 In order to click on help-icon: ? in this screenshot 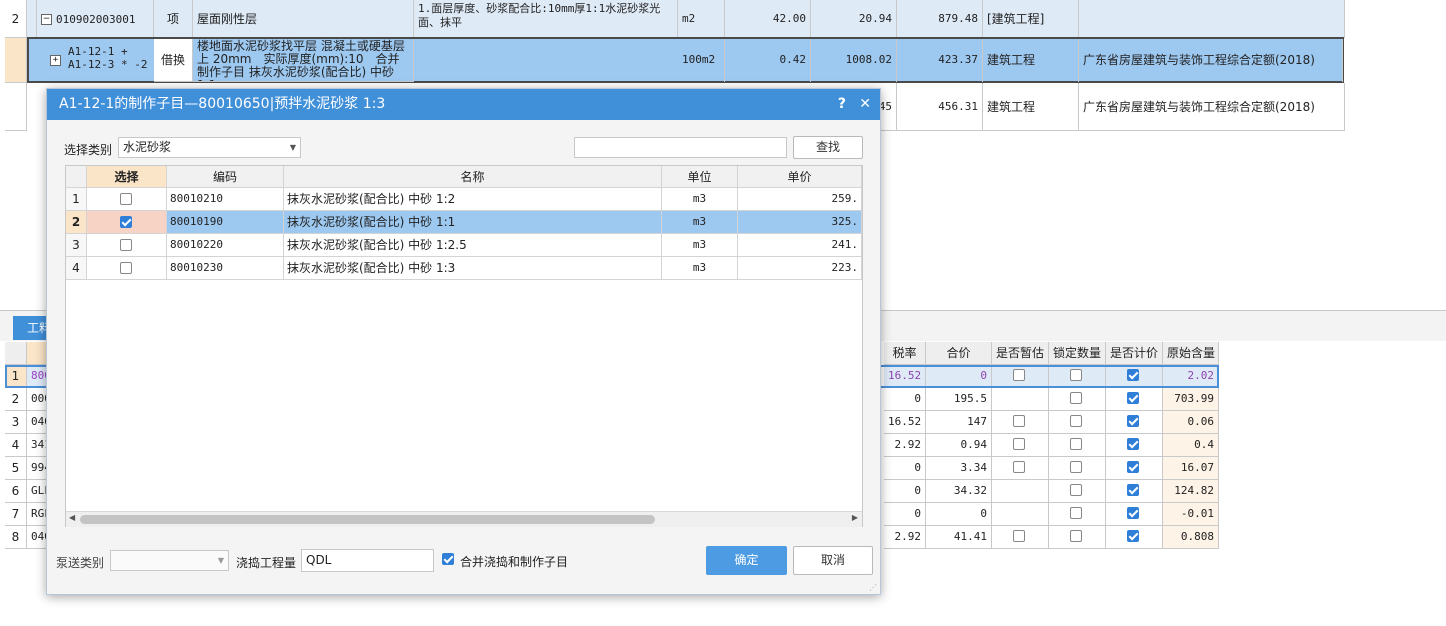, I will do `click(842, 104)`.